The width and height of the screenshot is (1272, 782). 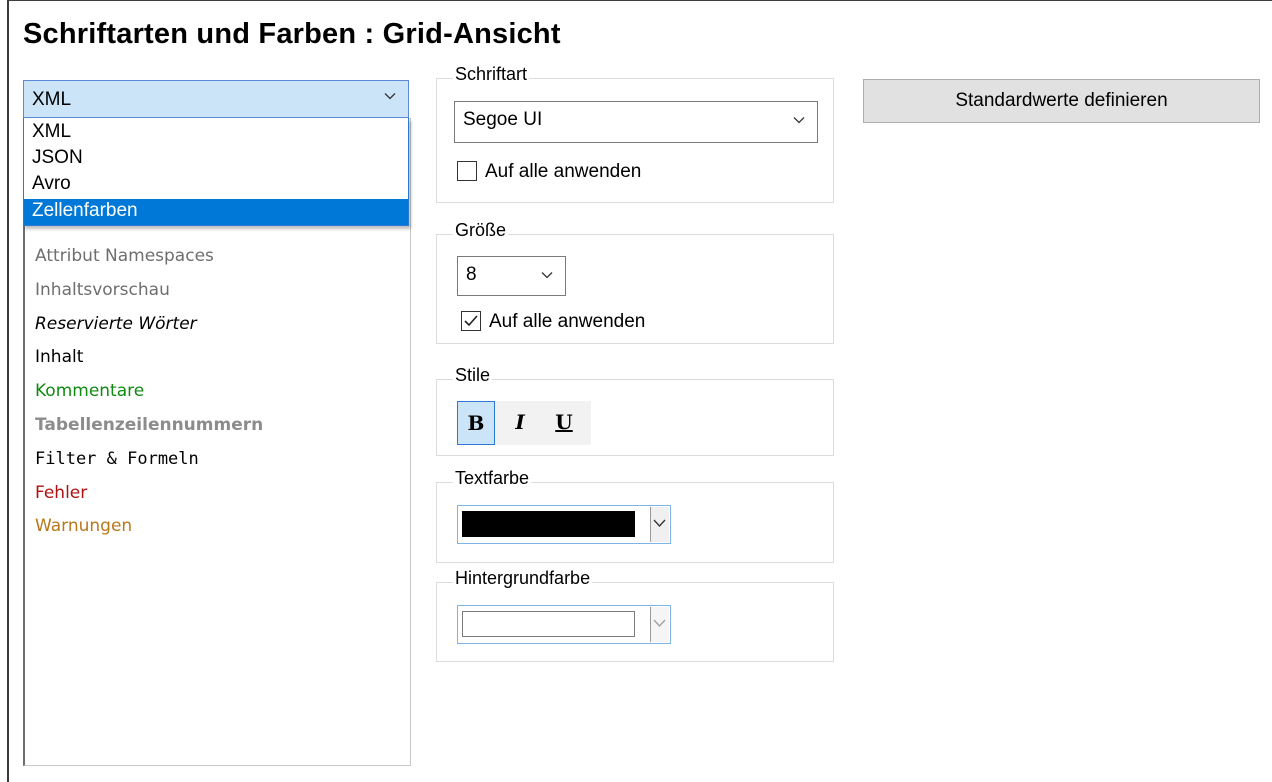 What do you see at coordinates (548, 524) in the screenshot?
I see `text-color-swatch` at bounding box center [548, 524].